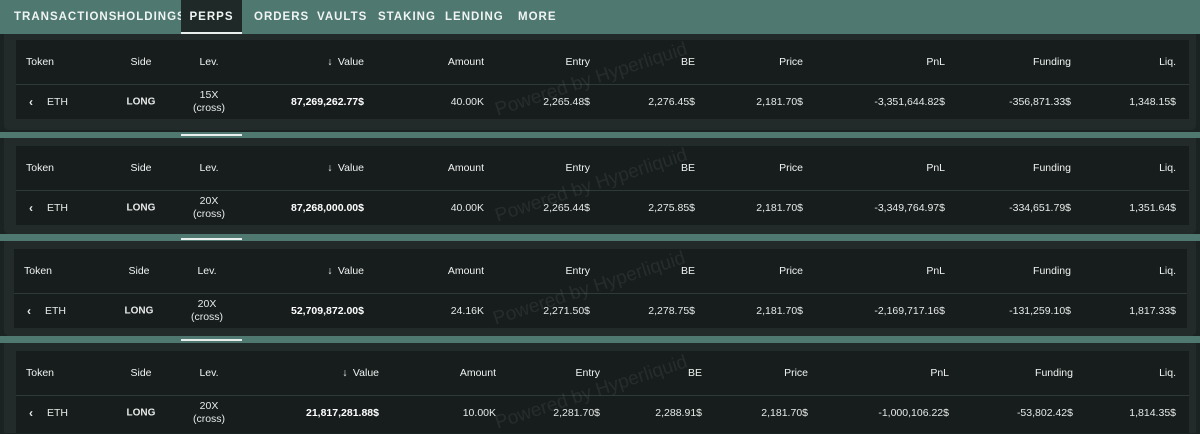 This screenshot has height=434, width=1200. What do you see at coordinates (566, 102) in the screenshot?
I see `entry-price: 2,265.48$` at bounding box center [566, 102].